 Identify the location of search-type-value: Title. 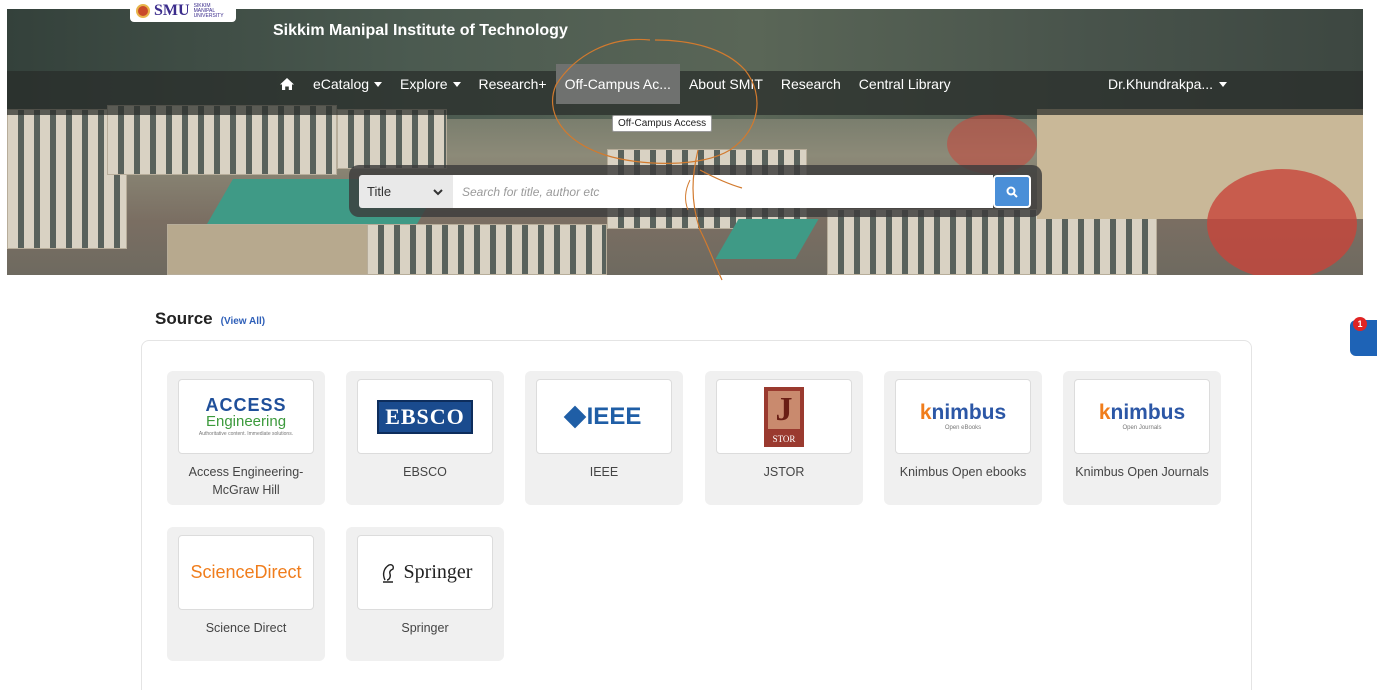
(379, 191).